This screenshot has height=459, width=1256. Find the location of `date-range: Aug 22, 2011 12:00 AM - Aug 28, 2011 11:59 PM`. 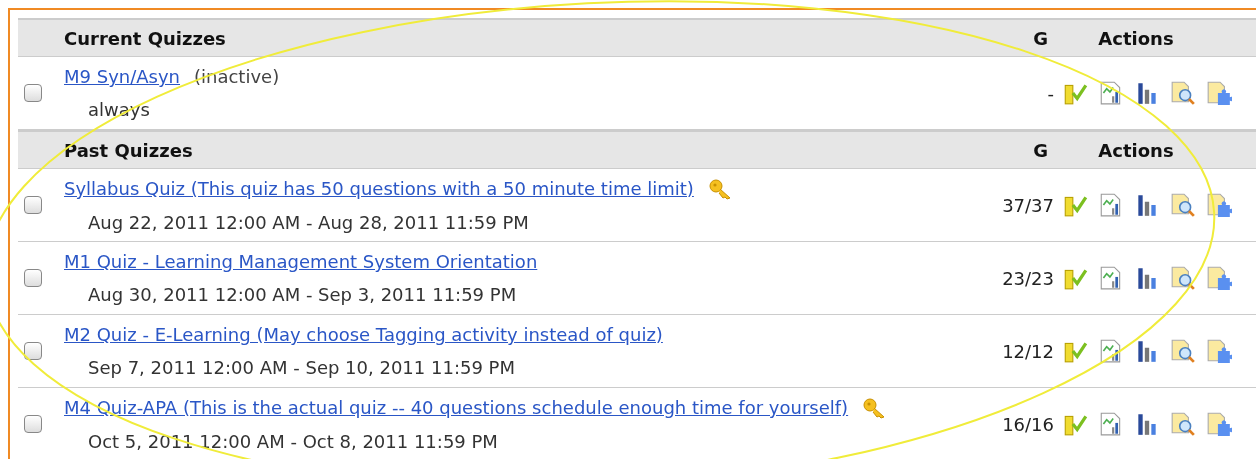

date-range: Aug 22, 2011 12:00 AM - Aug 28, 2011 11:59 PM is located at coordinates (308, 222).